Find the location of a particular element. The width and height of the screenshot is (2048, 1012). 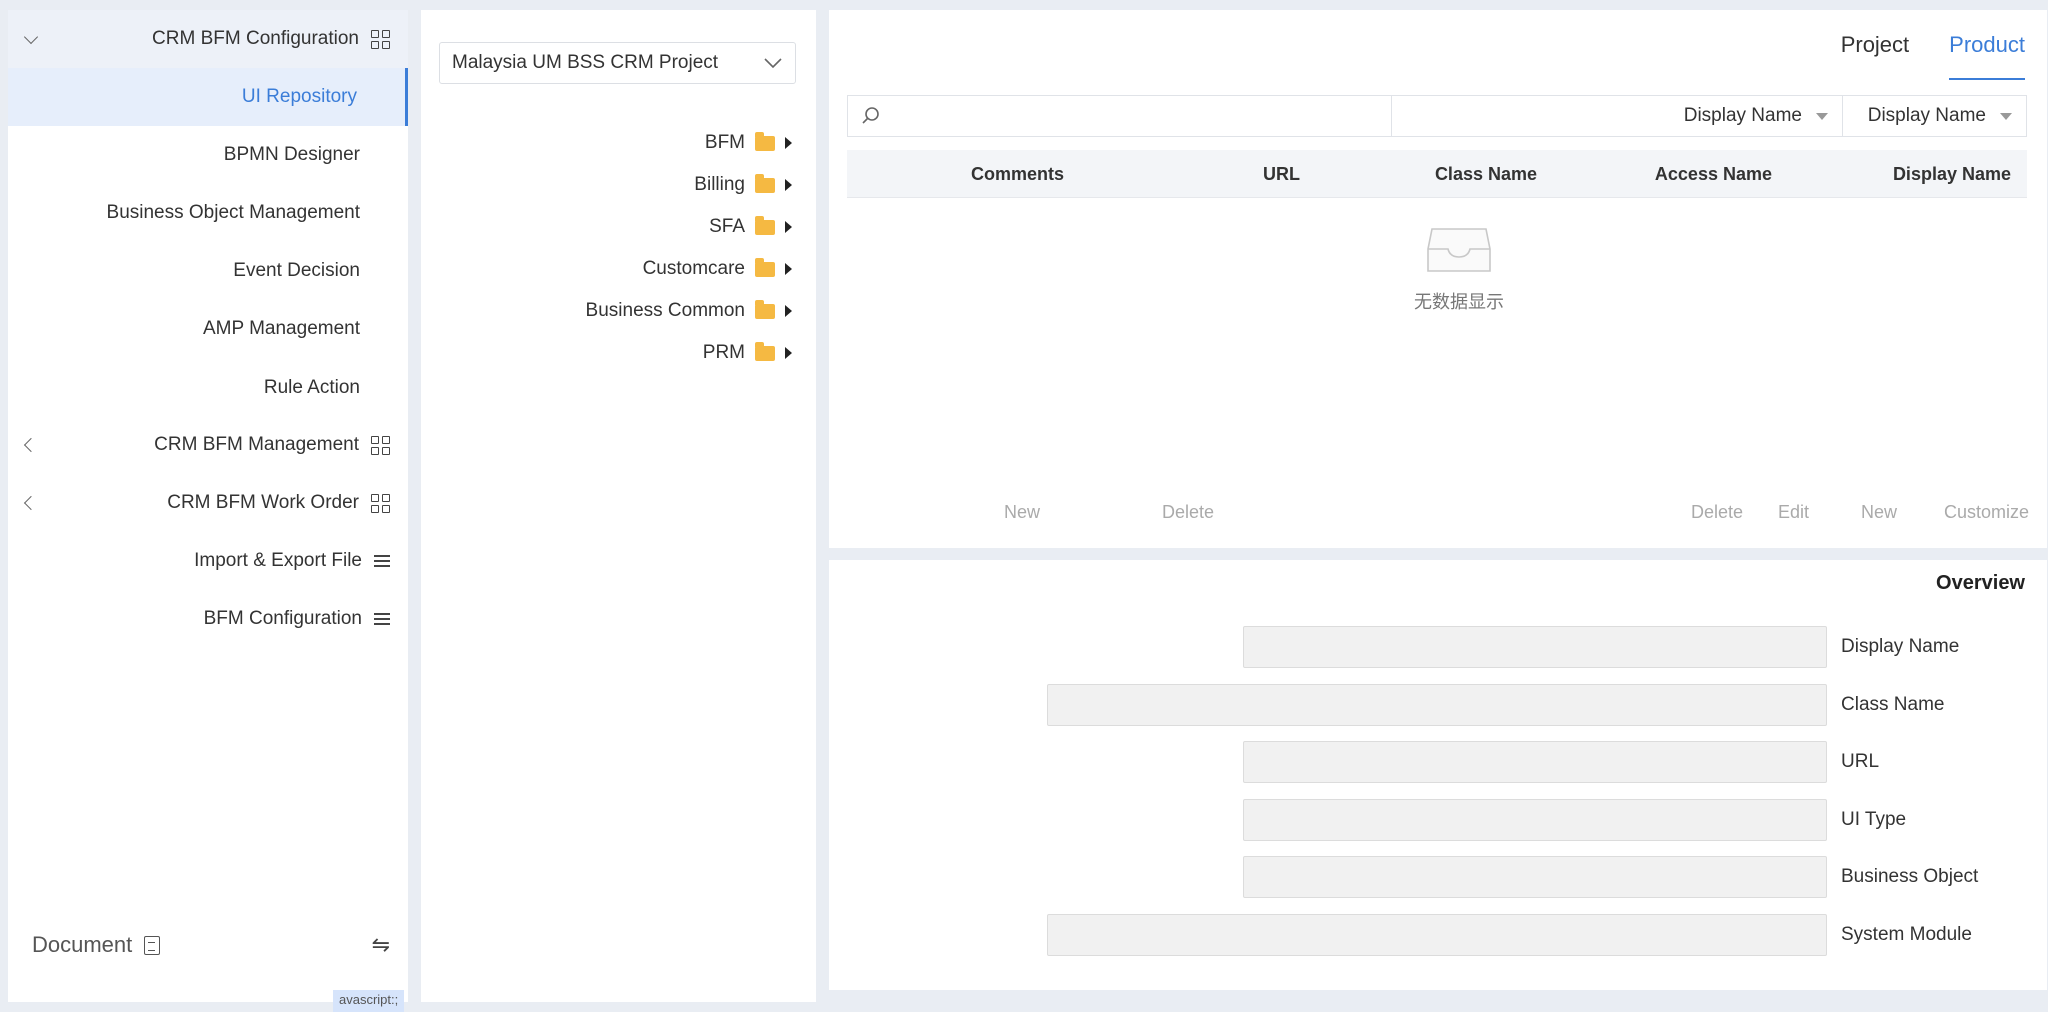

document-icon is located at coordinates (152, 945).